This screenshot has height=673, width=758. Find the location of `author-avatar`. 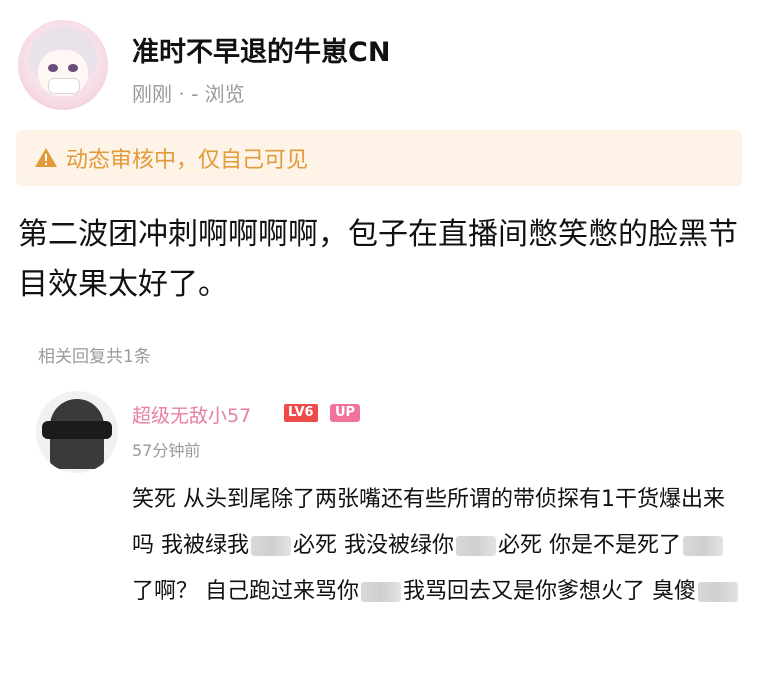

author-avatar is located at coordinates (63, 65).